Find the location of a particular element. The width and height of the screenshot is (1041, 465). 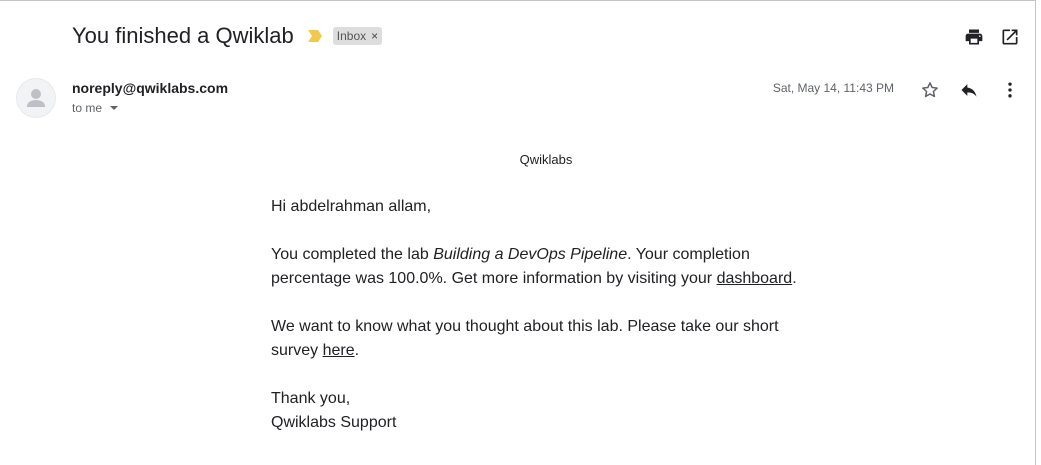

completion-period: . is located at coordinates (794, 278).